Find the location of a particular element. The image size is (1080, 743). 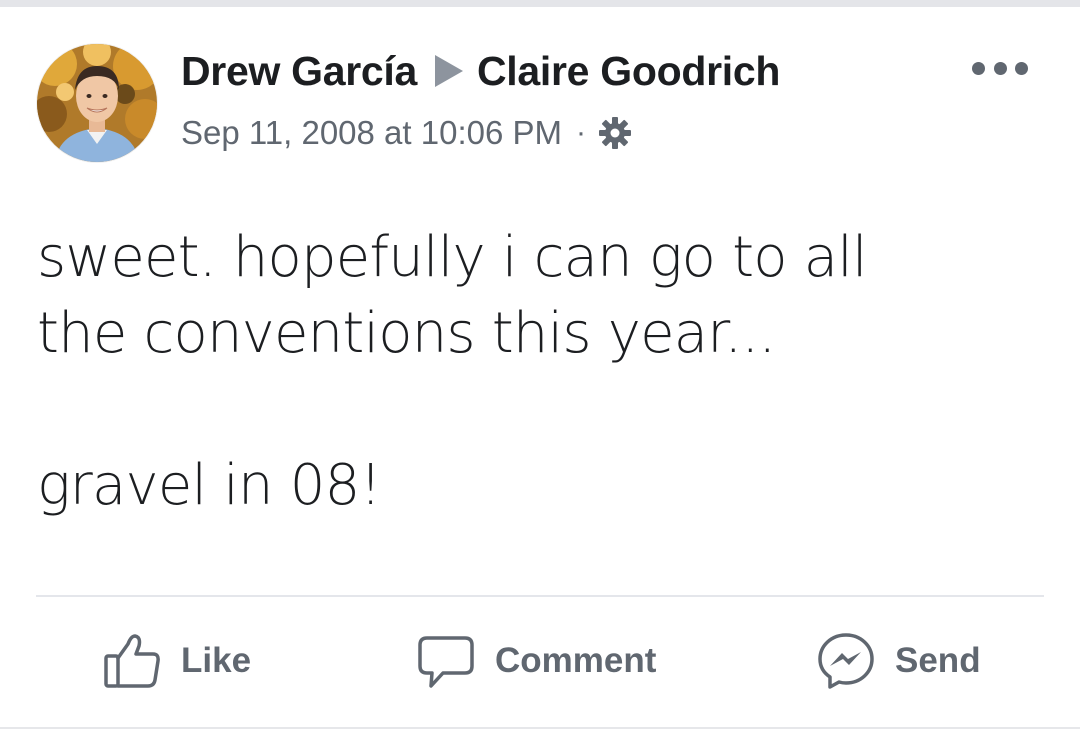

like-button: Like is located at coordinates (176, 661).